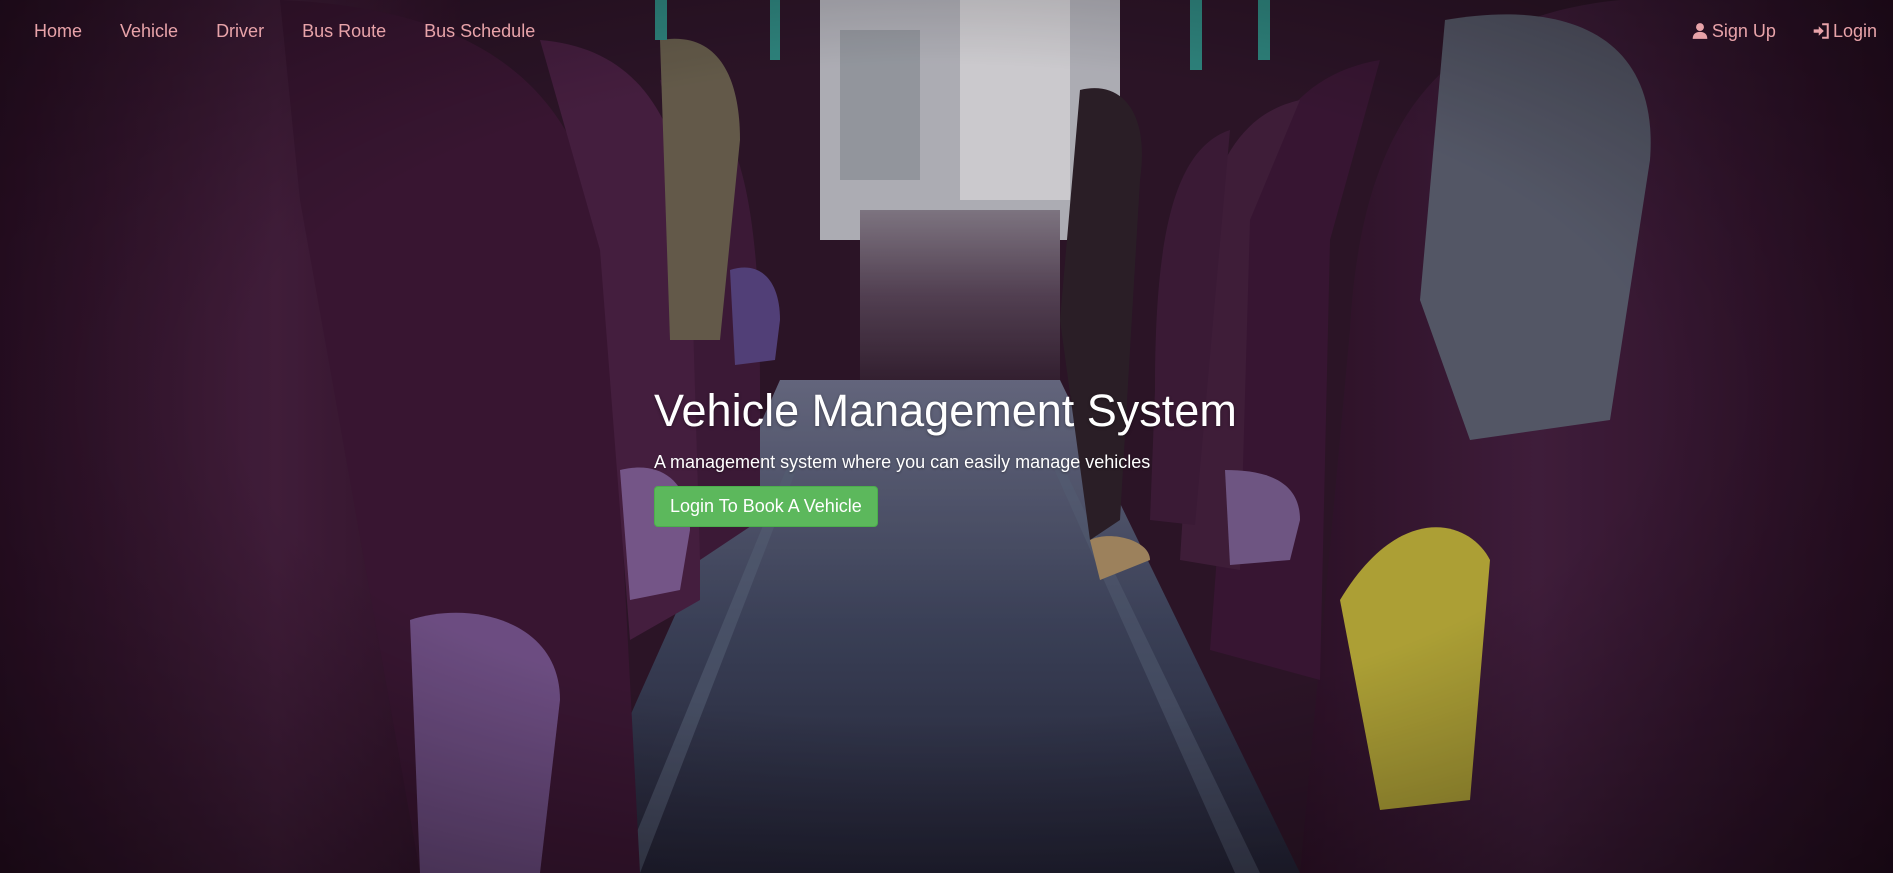  I want to click on nav-driver-link: Driver, so click(240, 31).